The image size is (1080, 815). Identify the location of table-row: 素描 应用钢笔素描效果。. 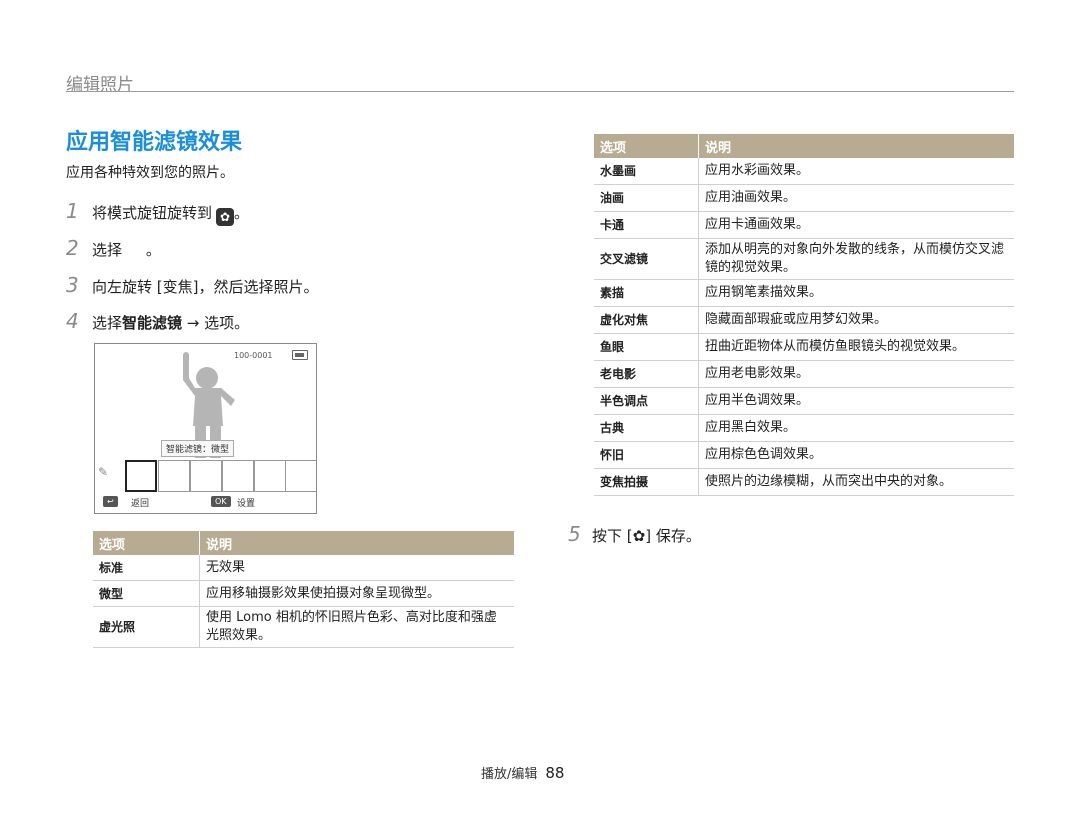
(804, 293).